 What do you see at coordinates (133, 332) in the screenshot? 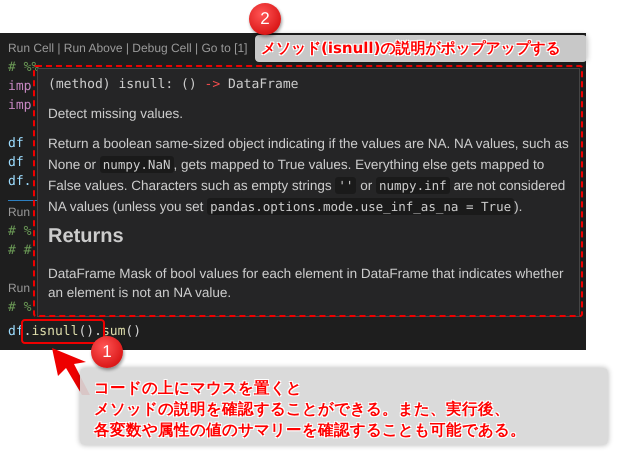
I see `code-token: ()` at bounding box center [133, 332].